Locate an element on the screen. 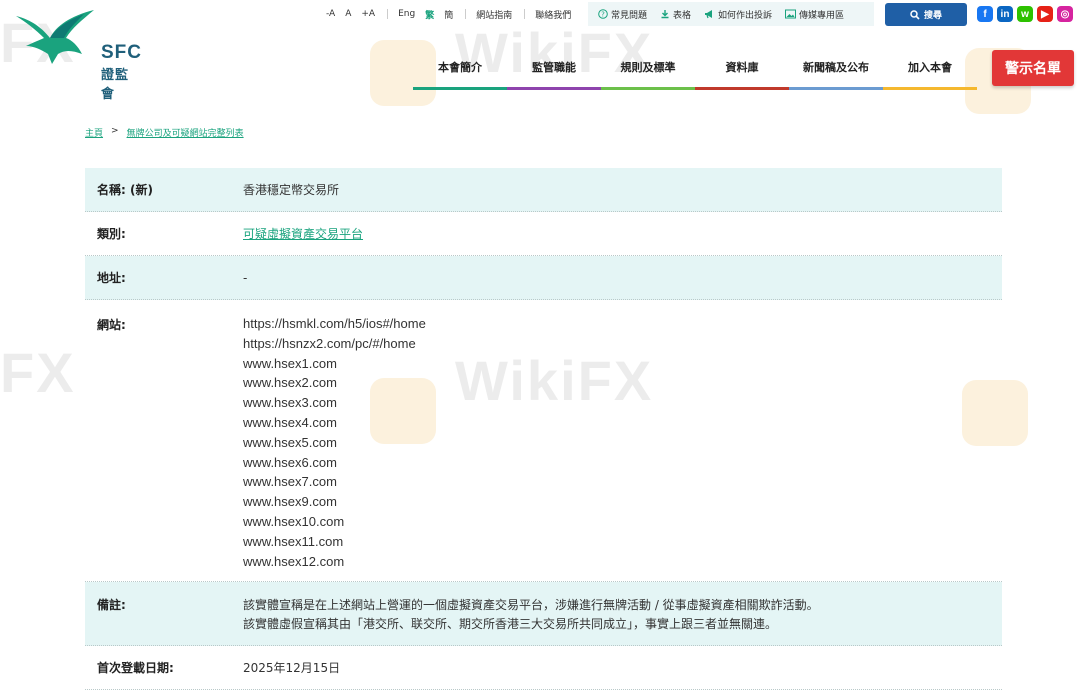 The width and height of the screenshot is (1080, 691). linkedin-icon: in is located at coordinates (1005, 14).